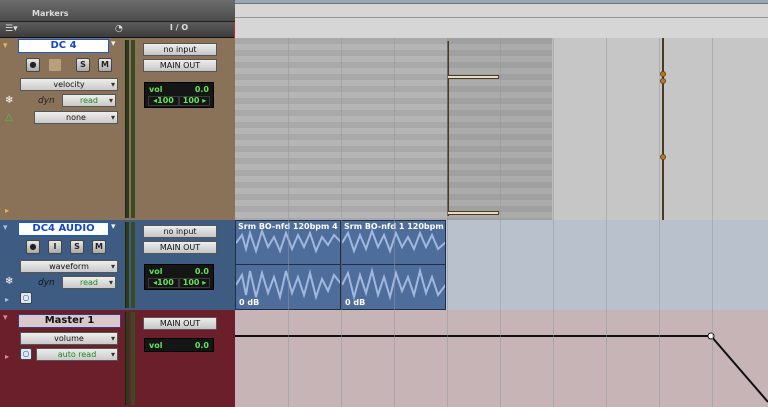 Image resolution: width=768 pixels, height=407 pixels. I want to click on list-menu-icon: ☰▾, so click(11, 29).